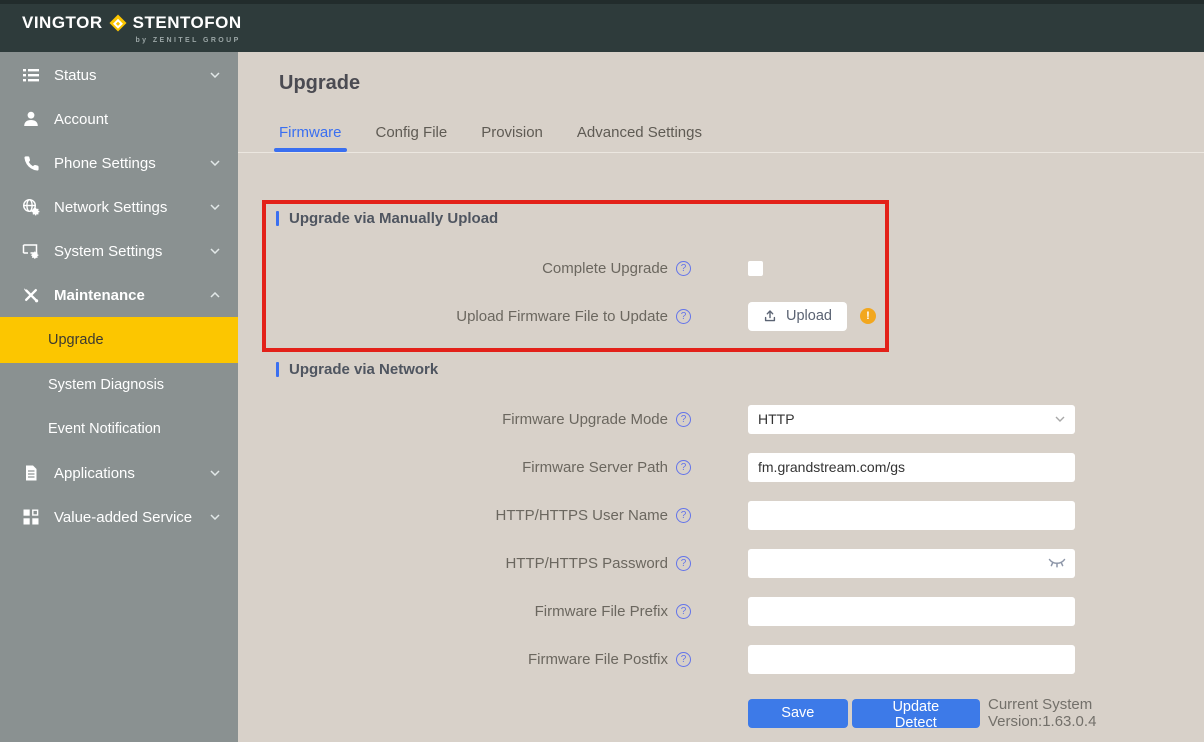 The height and width of the screenshot is (742, 1204). What do you see at coordinates (76, 340) in the screenshot?
I see `sidebar-subitem-label: Upgrade` at bounding box center [76, 340].